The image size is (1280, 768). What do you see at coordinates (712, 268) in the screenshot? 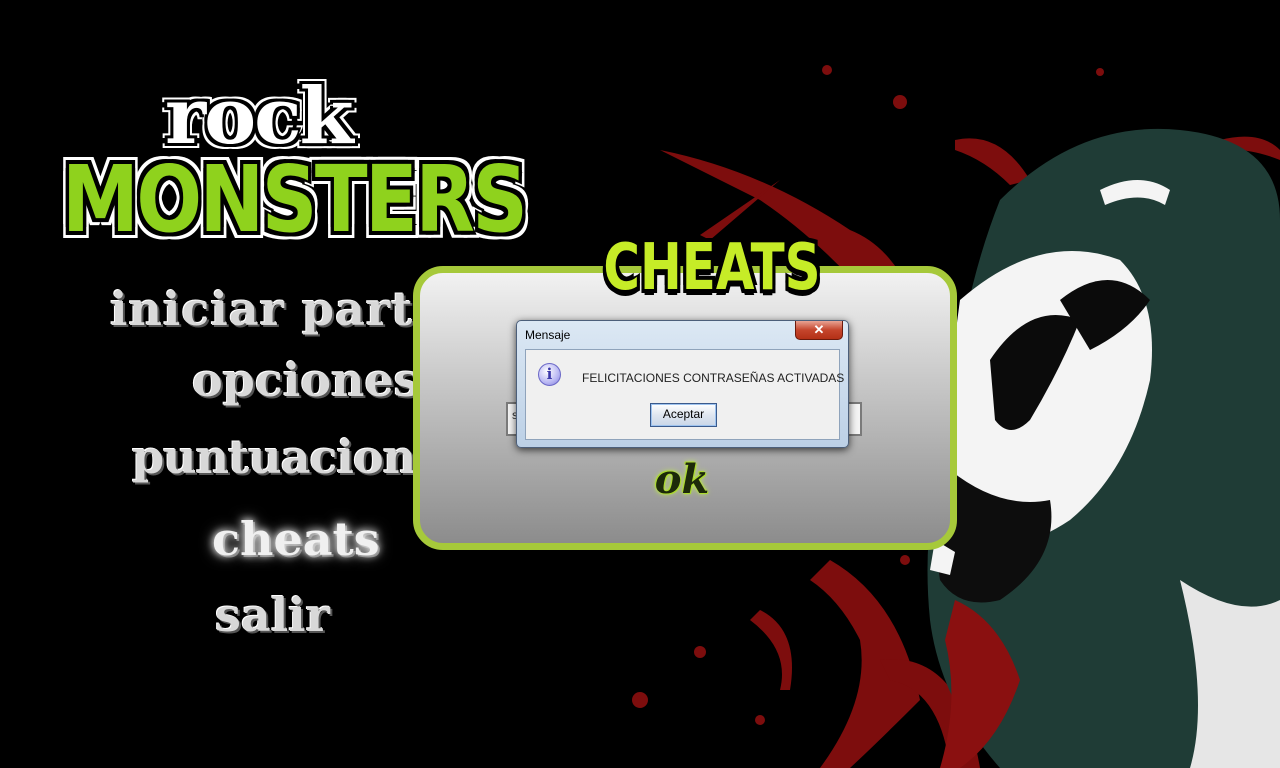
I see `cheats-panel-title: CHEATS` at bounding box center [712, 268].